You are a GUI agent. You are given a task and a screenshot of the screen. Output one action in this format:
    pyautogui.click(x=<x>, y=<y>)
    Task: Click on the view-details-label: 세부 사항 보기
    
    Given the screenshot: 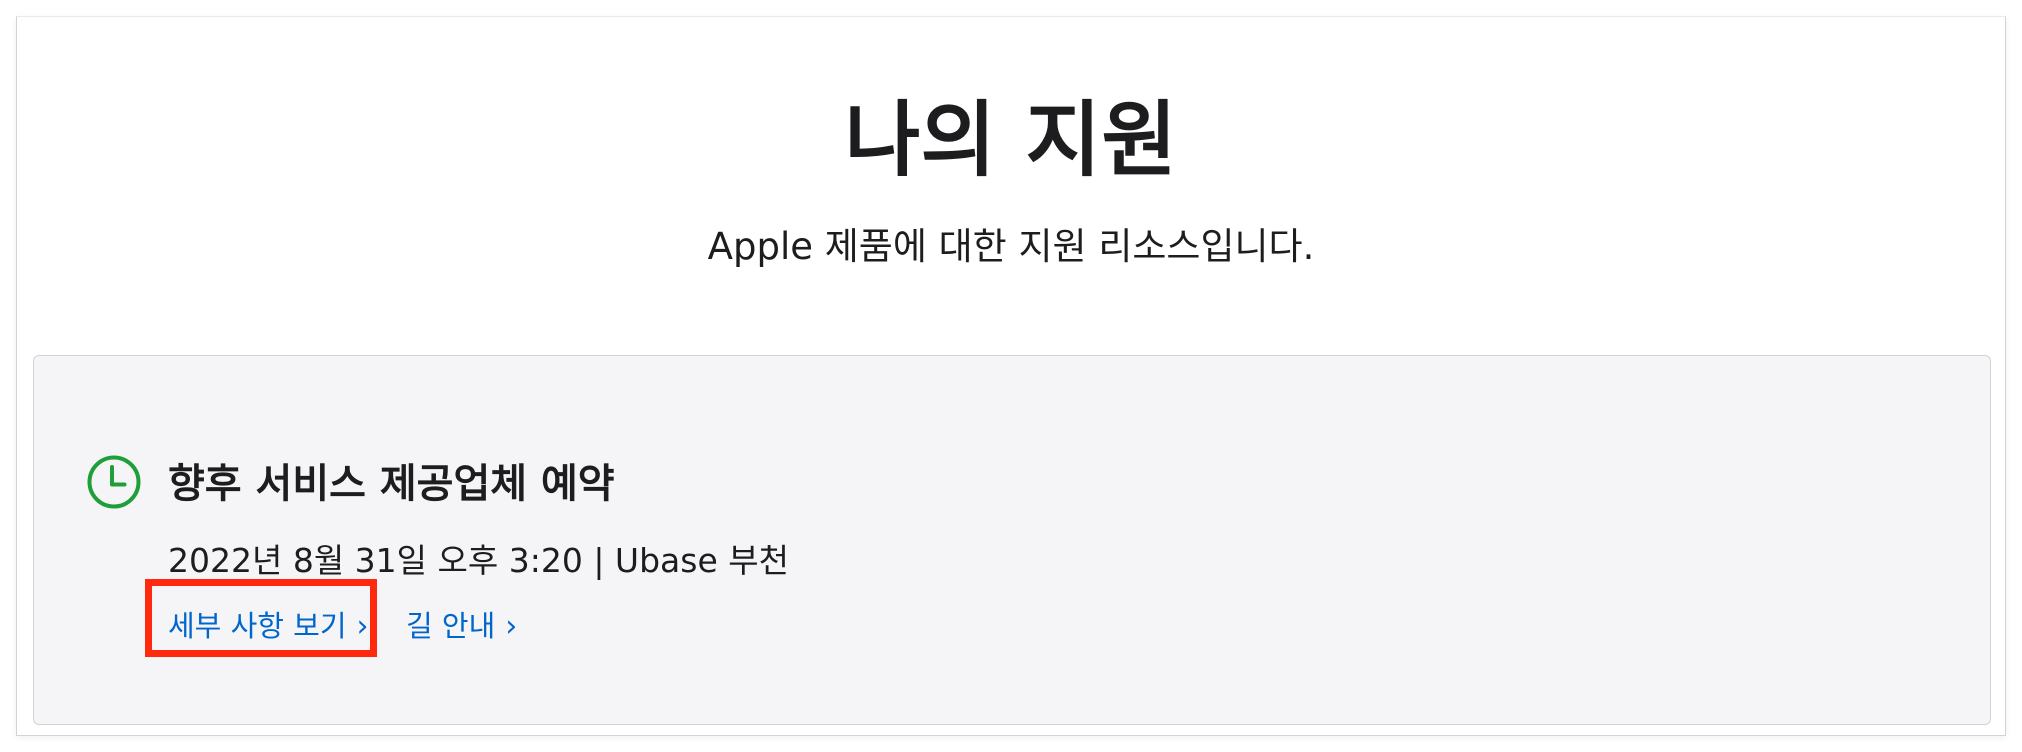 What is the action you would take?
    pyautogui.click(x=257, y=626)
    